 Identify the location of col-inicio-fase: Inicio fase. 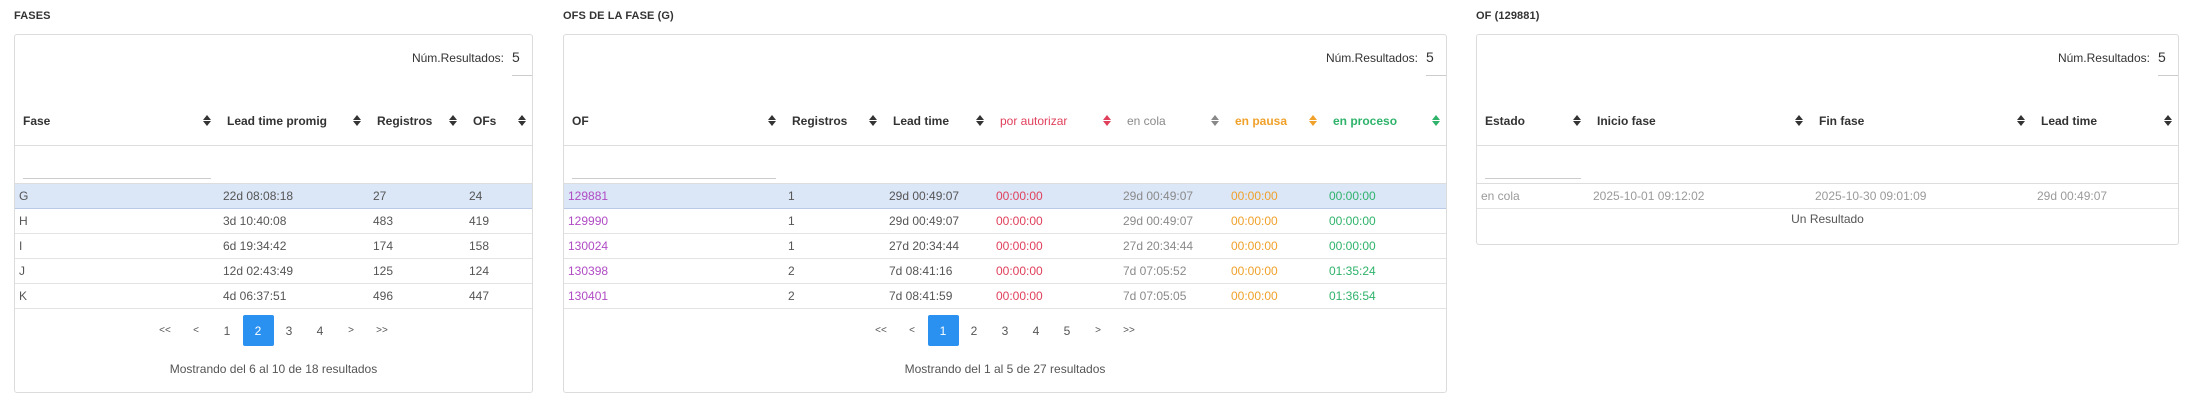
(1700, 121).